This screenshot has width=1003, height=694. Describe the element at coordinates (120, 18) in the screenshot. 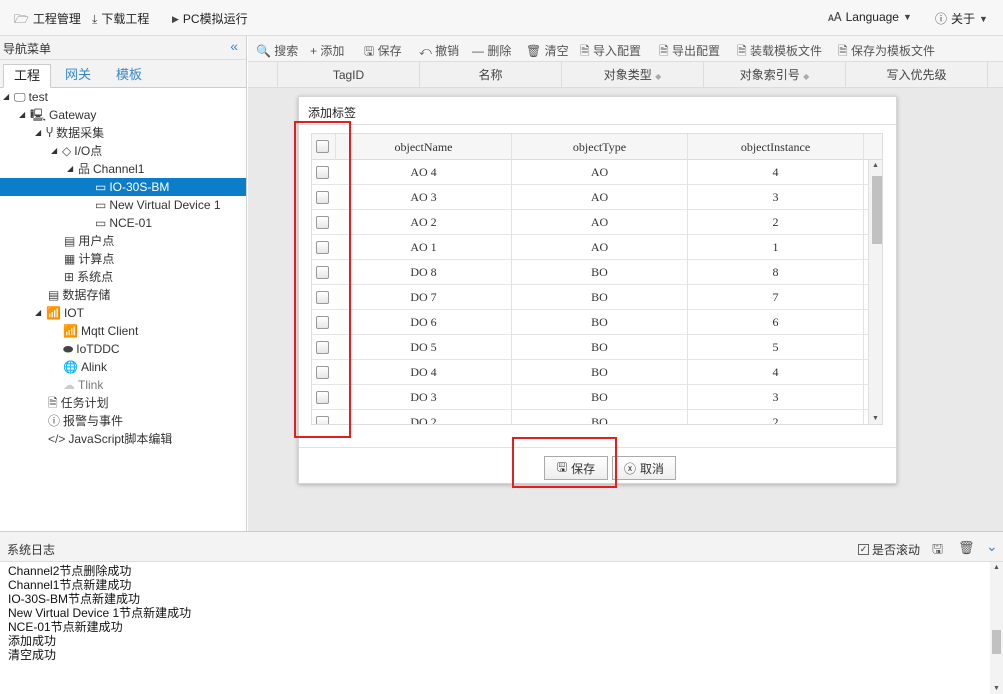

I see `download-project-menu: ⤓ 下载工程` at that location.